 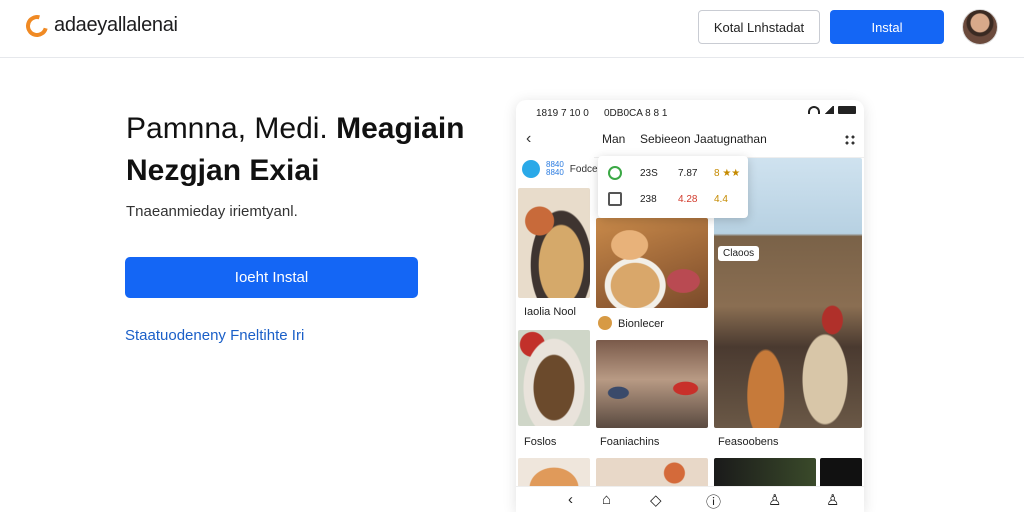 I want to click on mini-badge-bottom: 8840, so click(x=555, y=172).